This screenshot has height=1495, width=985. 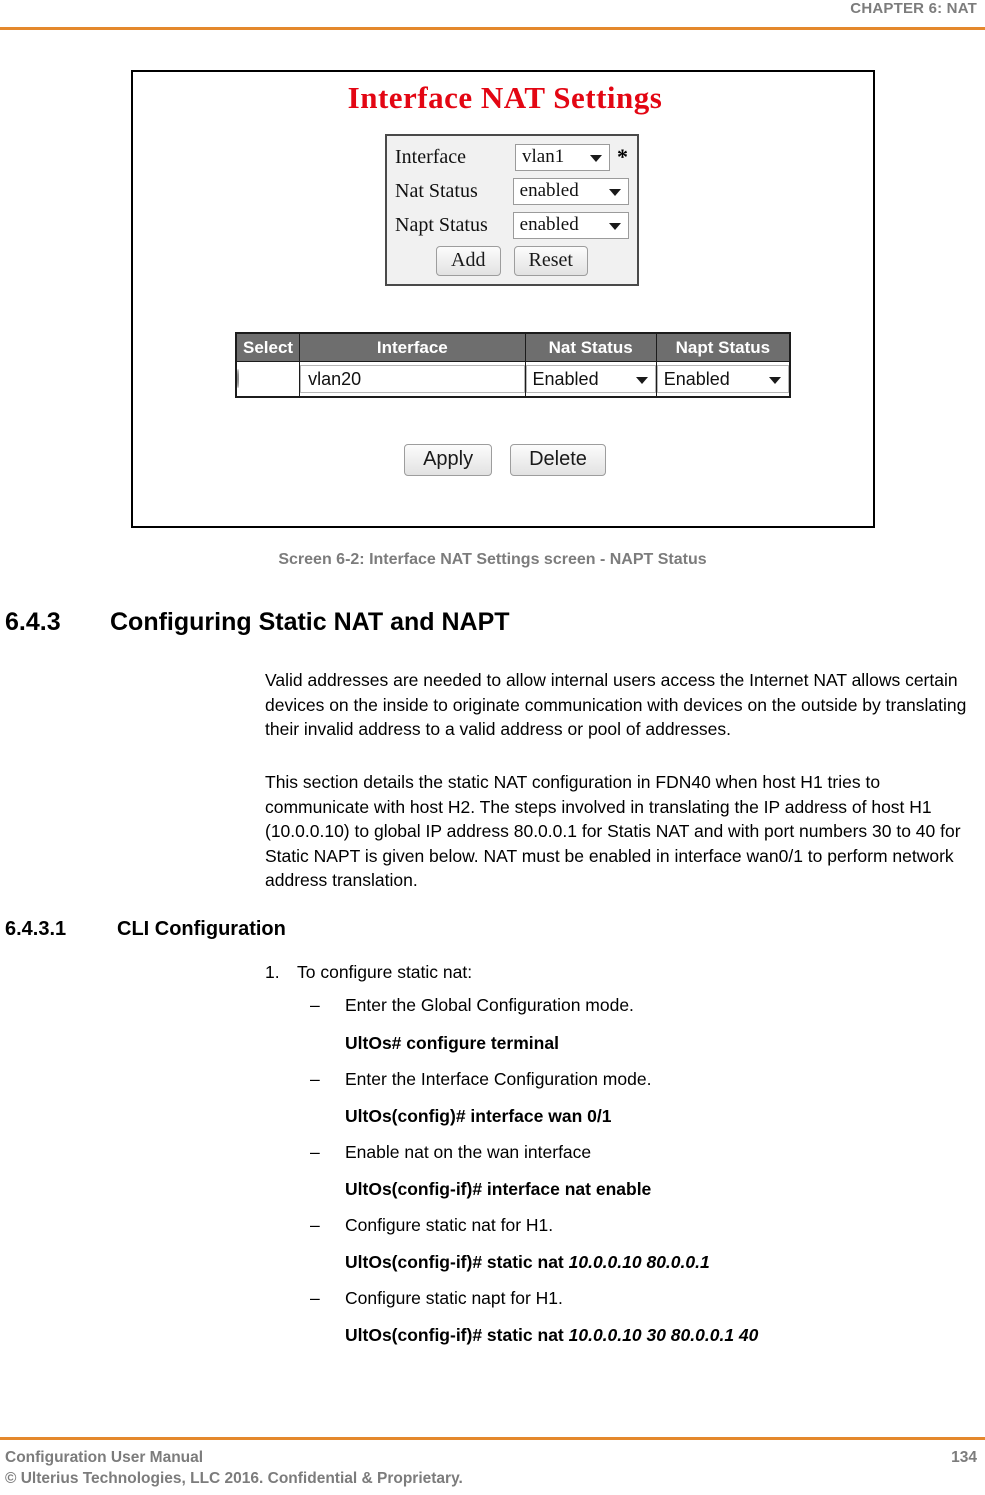 I want to click on row-nat-status-cell: Enabled, so click(x=590, y=379).